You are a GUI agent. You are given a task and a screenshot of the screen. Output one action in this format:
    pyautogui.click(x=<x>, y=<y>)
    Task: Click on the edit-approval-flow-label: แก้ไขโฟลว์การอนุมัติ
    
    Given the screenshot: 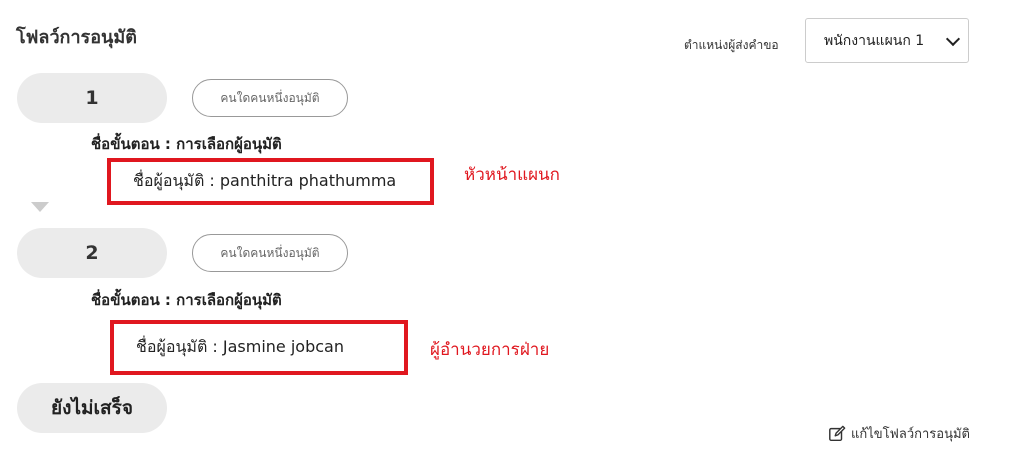 What is the action you would take?
    pyautogui.click(x=910, y=434)
    